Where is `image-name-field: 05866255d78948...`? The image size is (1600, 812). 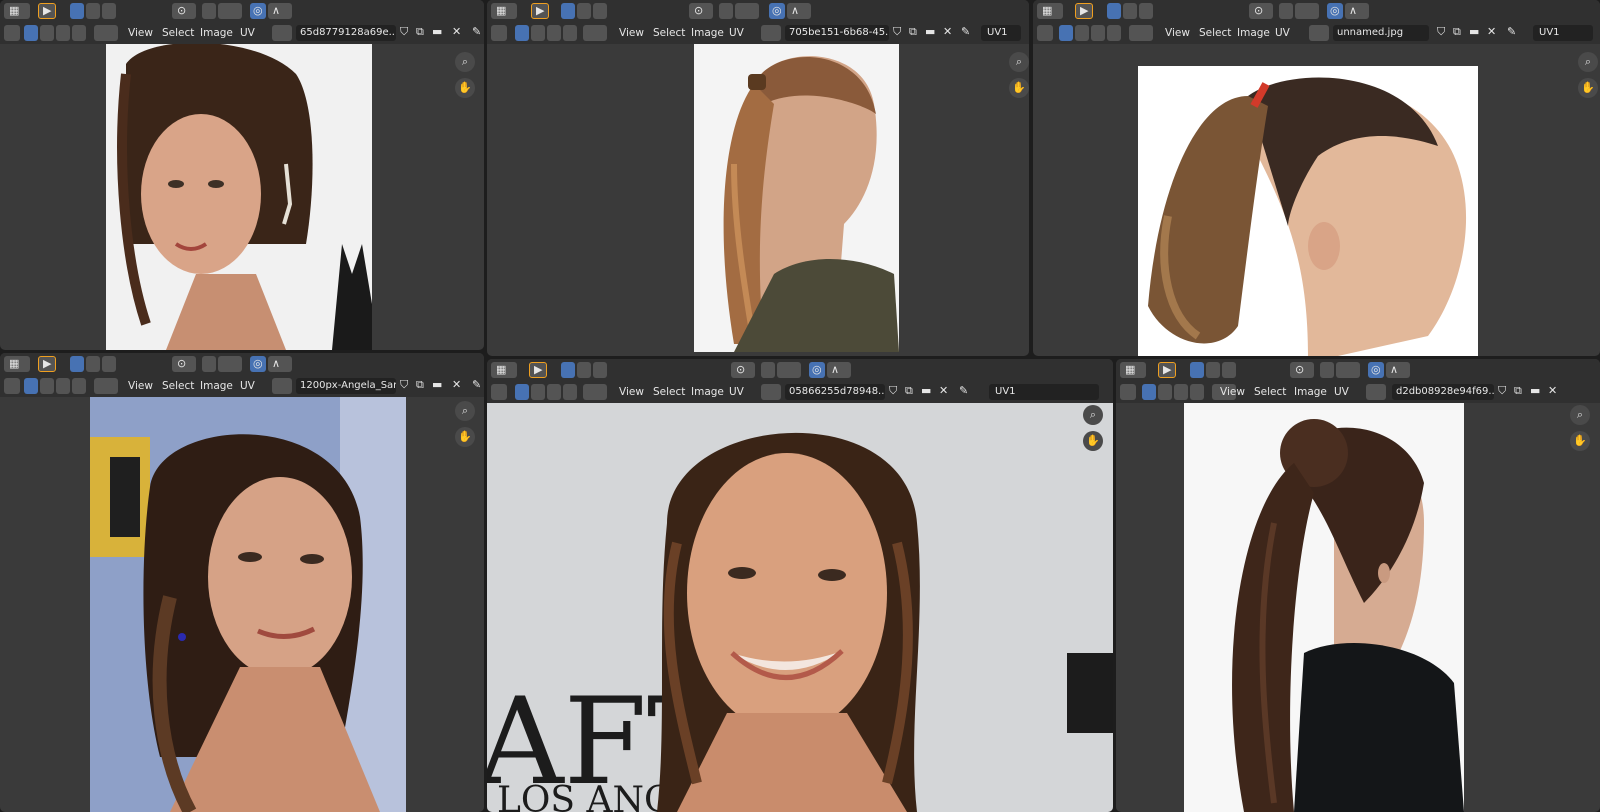
image-name-field: 05866255d78948... is located at coordinates (835, 392).